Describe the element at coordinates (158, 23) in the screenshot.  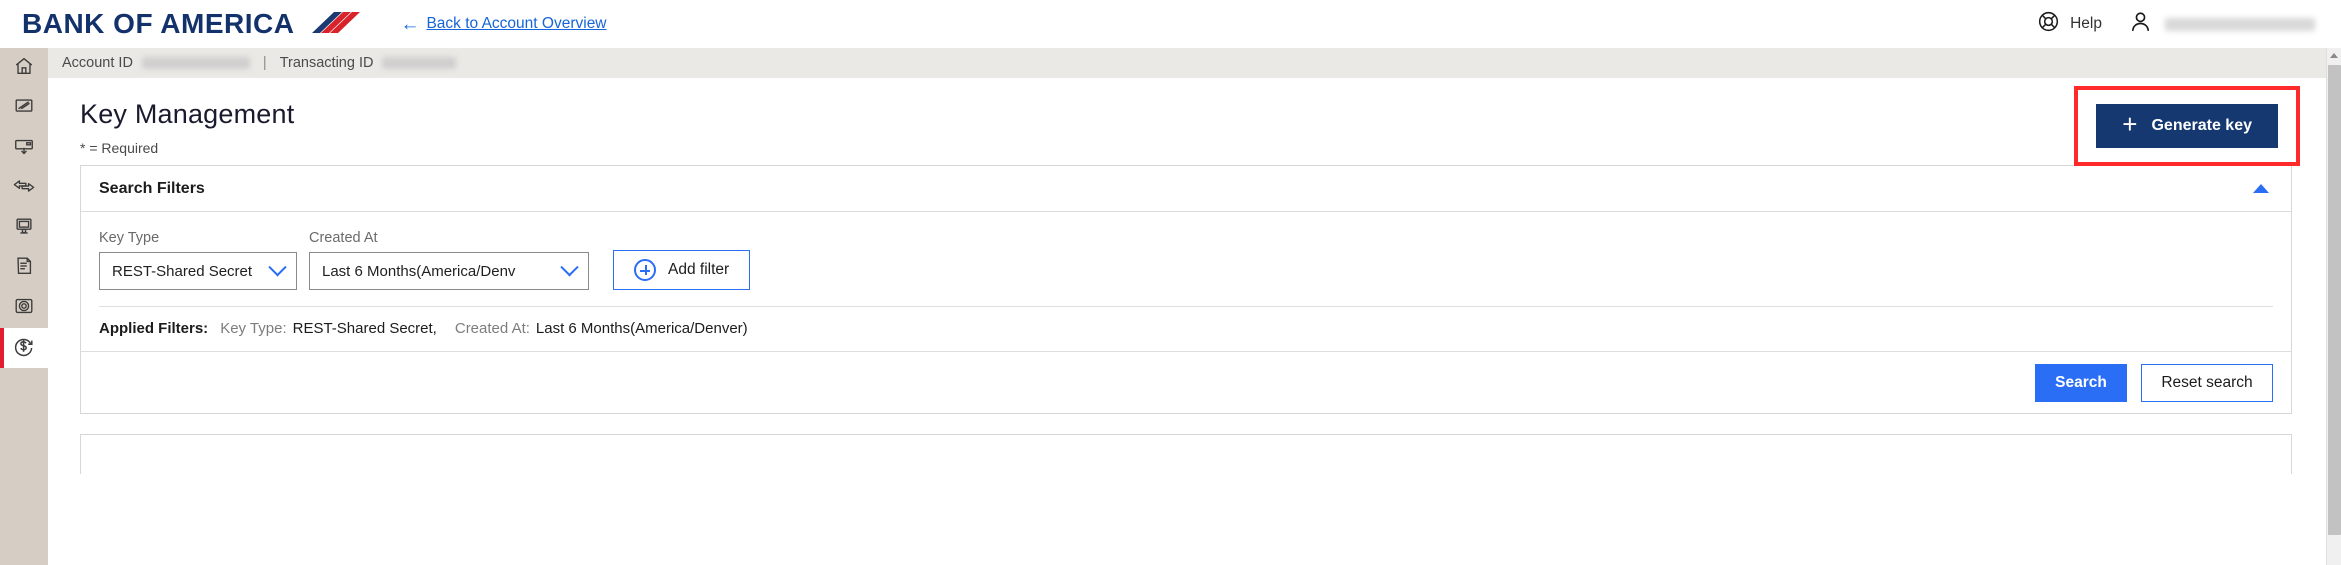
I see `brand-wordmark: BANK OF AMERICA` at that location.